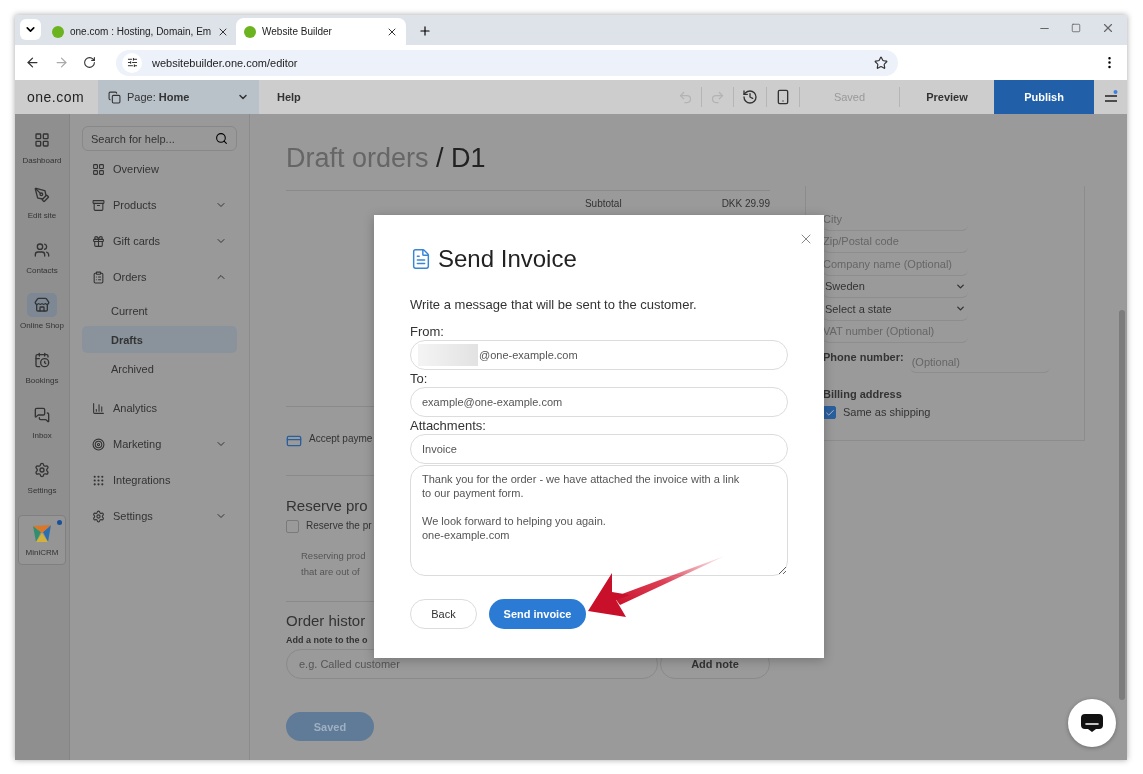 Image resolution: width=1143 pixels, height=774 pixels. What do you see at coordinates (783, 97) in the screenshot?
I see `phone-icon` at bounding box center [783, 97].